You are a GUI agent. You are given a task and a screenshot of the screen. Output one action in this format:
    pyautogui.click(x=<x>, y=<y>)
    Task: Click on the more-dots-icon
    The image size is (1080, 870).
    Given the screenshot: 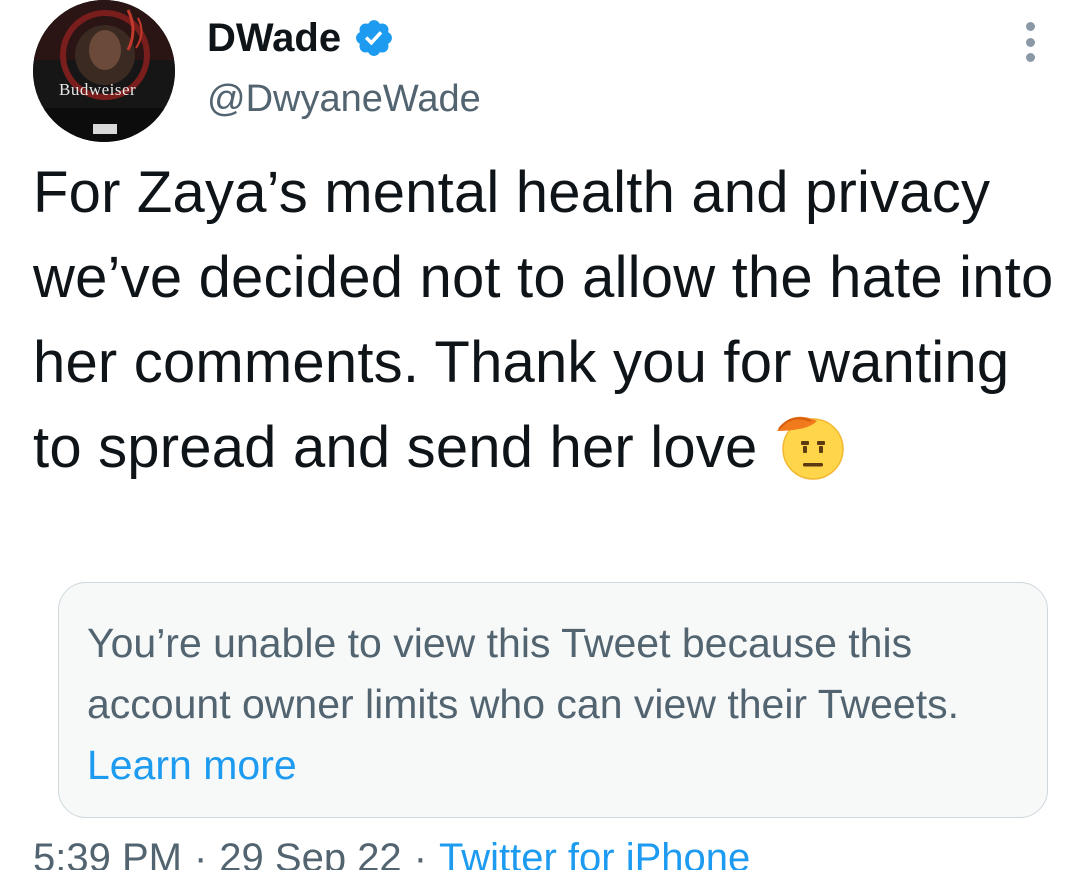 What is the action you would take?
    pyautogui.click(x=1030, y=42)
    